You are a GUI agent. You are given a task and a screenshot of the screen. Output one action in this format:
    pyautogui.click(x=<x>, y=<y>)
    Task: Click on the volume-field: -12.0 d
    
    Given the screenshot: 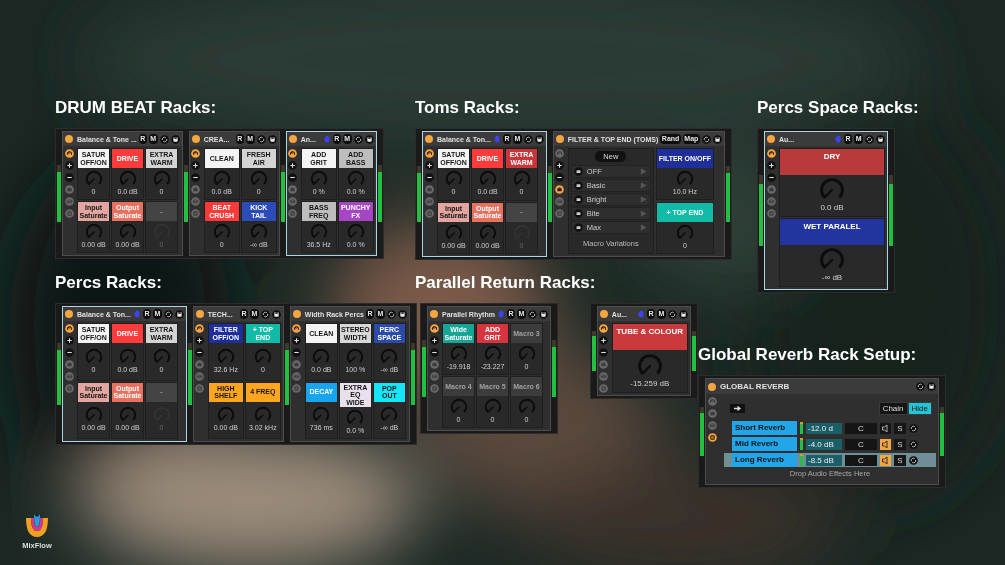 What is the action you would take?
    pyautogui.click(x=824, y=428)
    